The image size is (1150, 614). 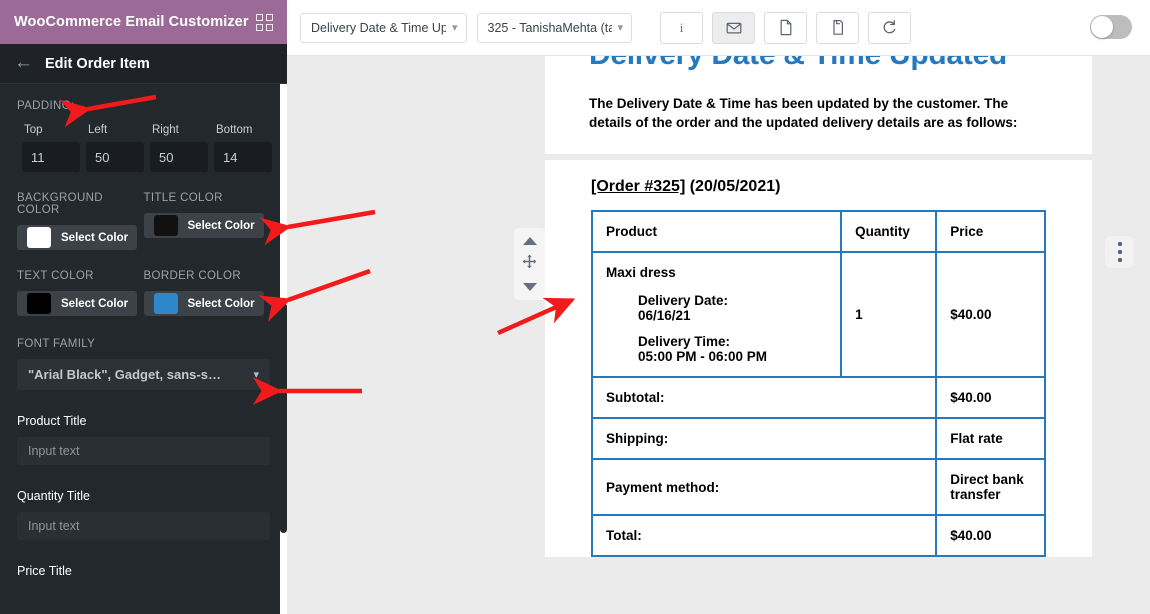 What do you see at coordinates (234, 130) in the screenshot?
I see `padding-label-bottom: Bottom` at bounding box center [234, 130].